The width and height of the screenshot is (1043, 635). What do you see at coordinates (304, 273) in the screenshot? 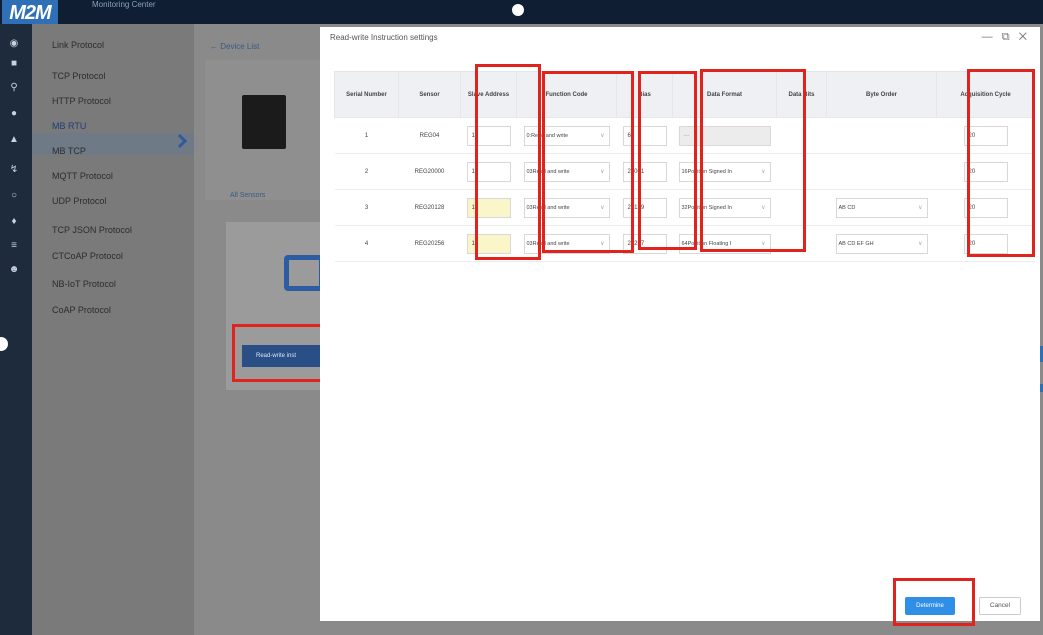
I see `monitor-icon` at bounding box center [304, 273].